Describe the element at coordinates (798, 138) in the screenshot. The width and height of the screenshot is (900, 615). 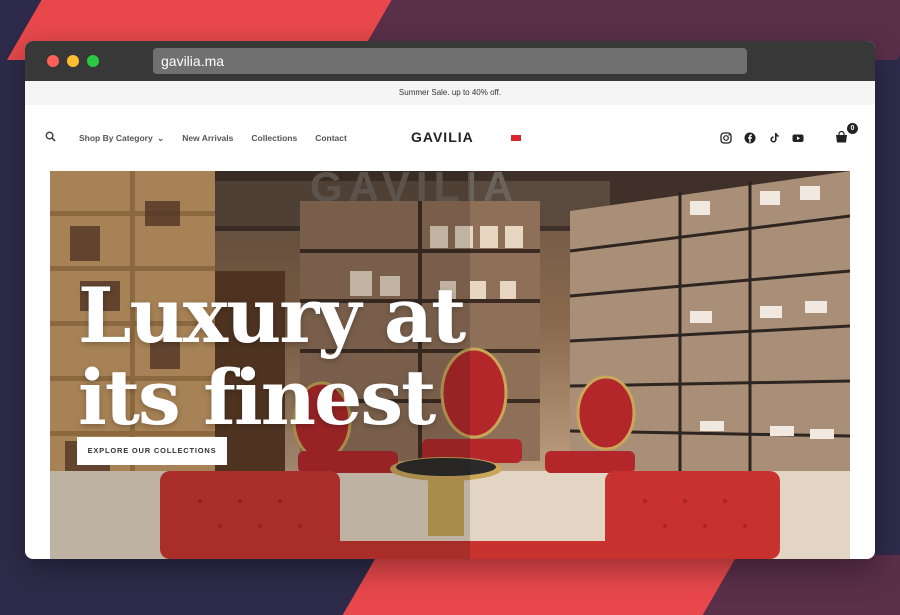
I see `youtube-icon` at that location.